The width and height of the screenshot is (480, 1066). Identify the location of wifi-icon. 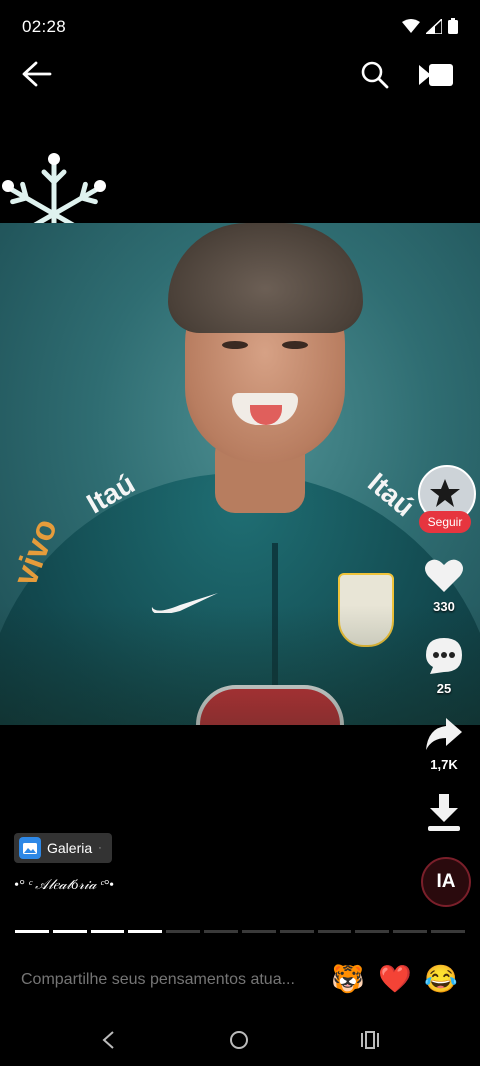
(411, 26).